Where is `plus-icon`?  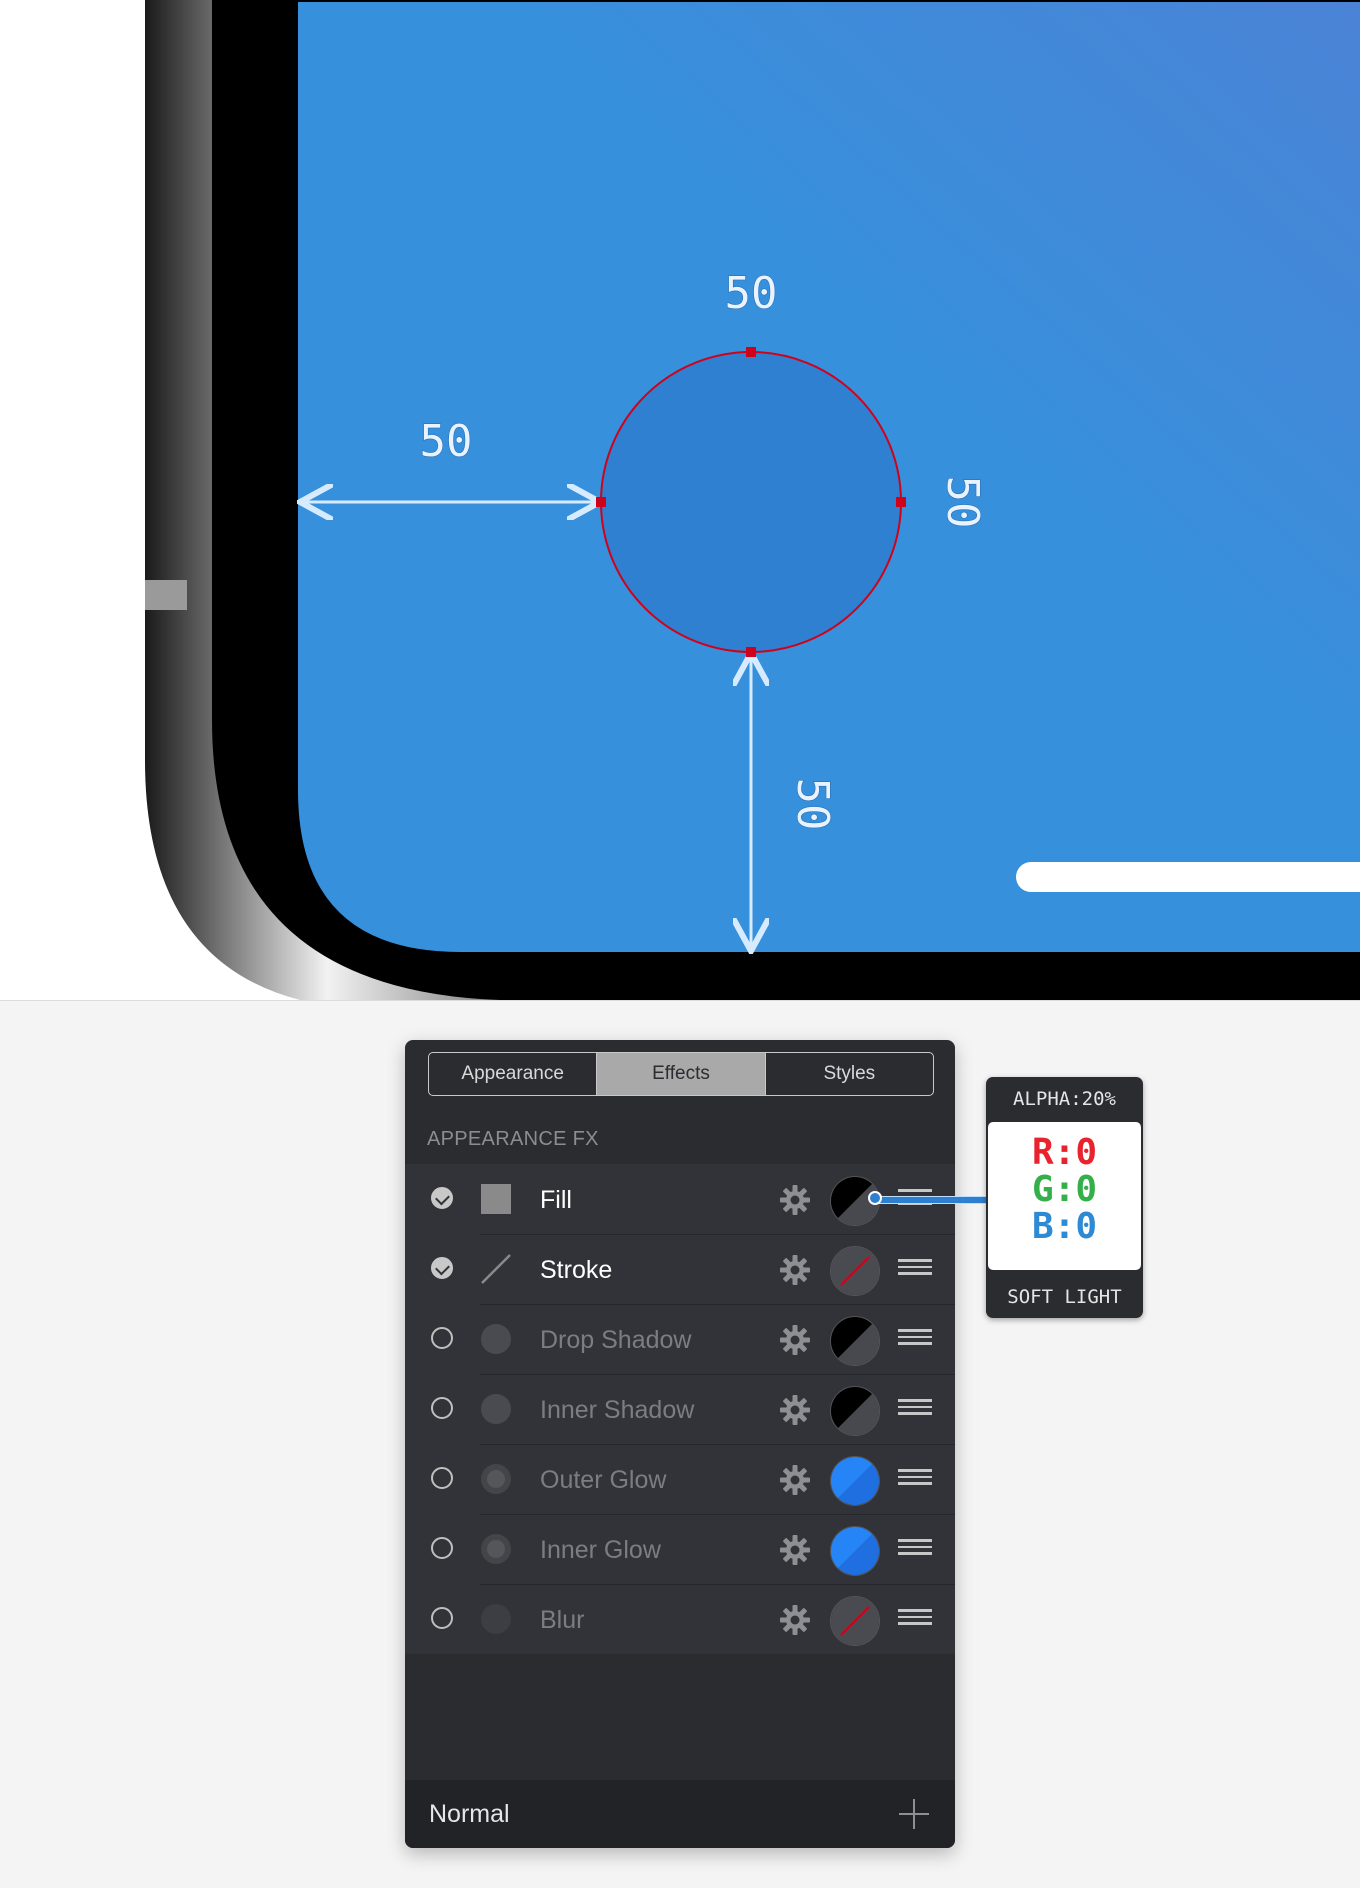 plus-icon is located at coordinates (914, 1814).